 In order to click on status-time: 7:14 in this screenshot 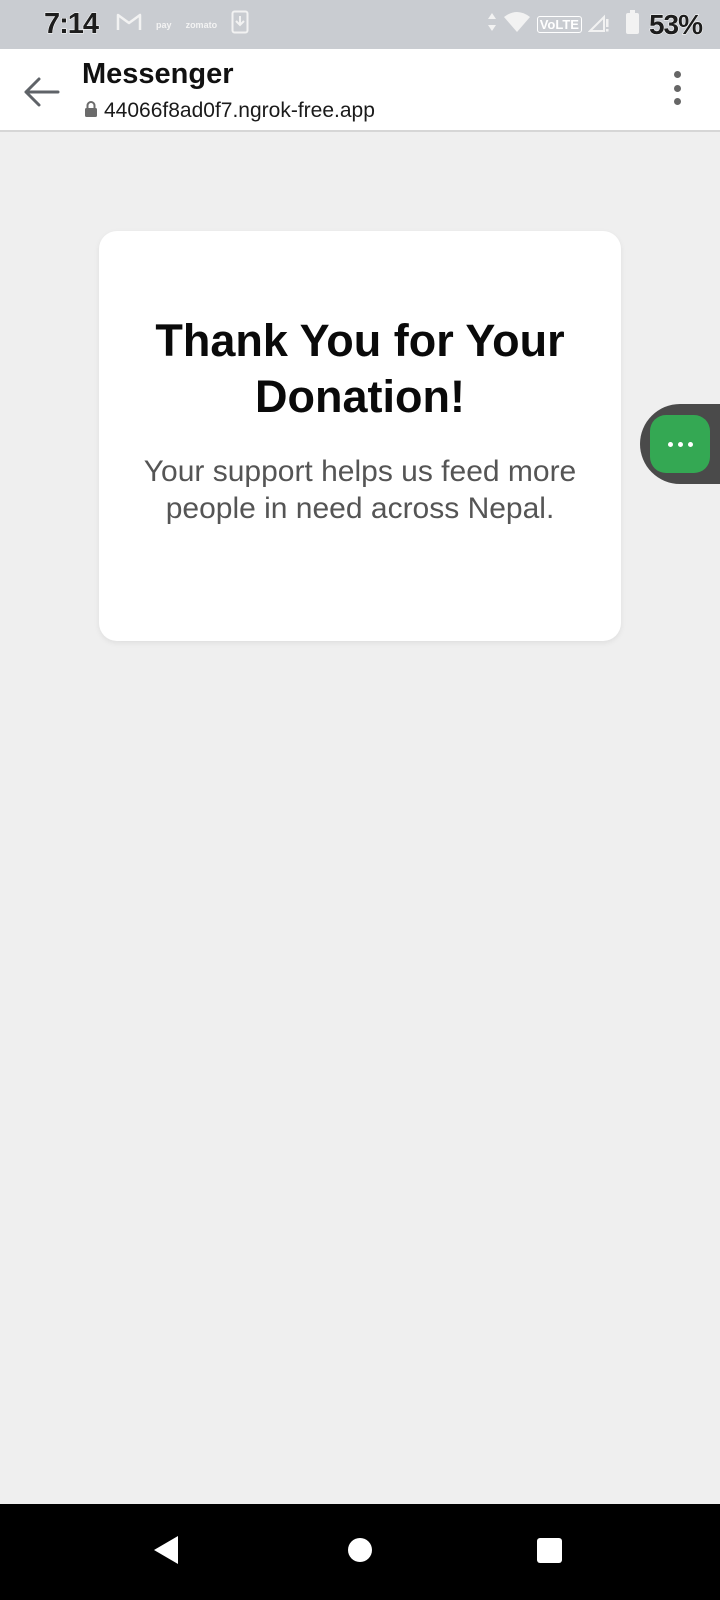, I will do `click(71, 24)`.